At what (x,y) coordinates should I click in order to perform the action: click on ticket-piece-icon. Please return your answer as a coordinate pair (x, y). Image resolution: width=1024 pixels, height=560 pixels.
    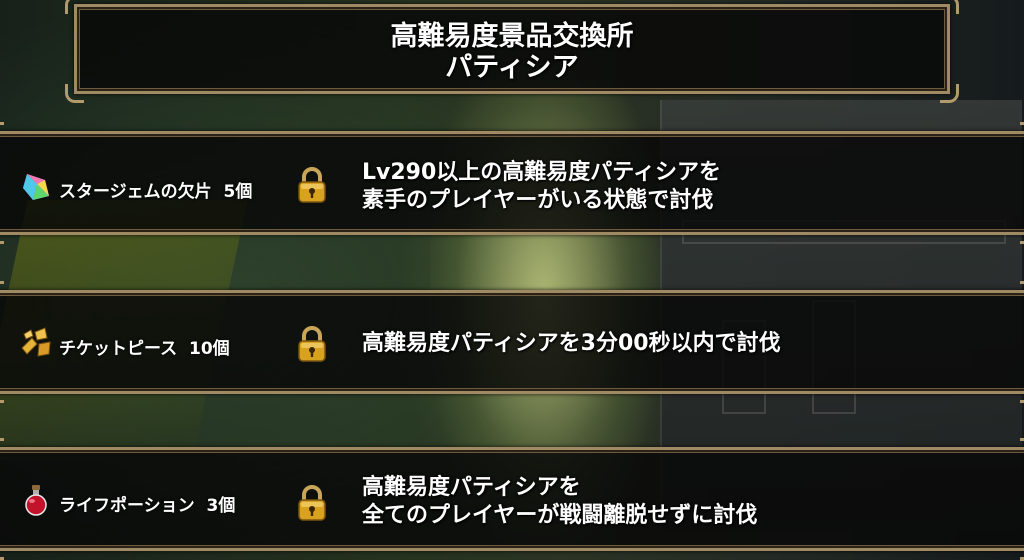
    Looking at the image, I should click on (36, 342).